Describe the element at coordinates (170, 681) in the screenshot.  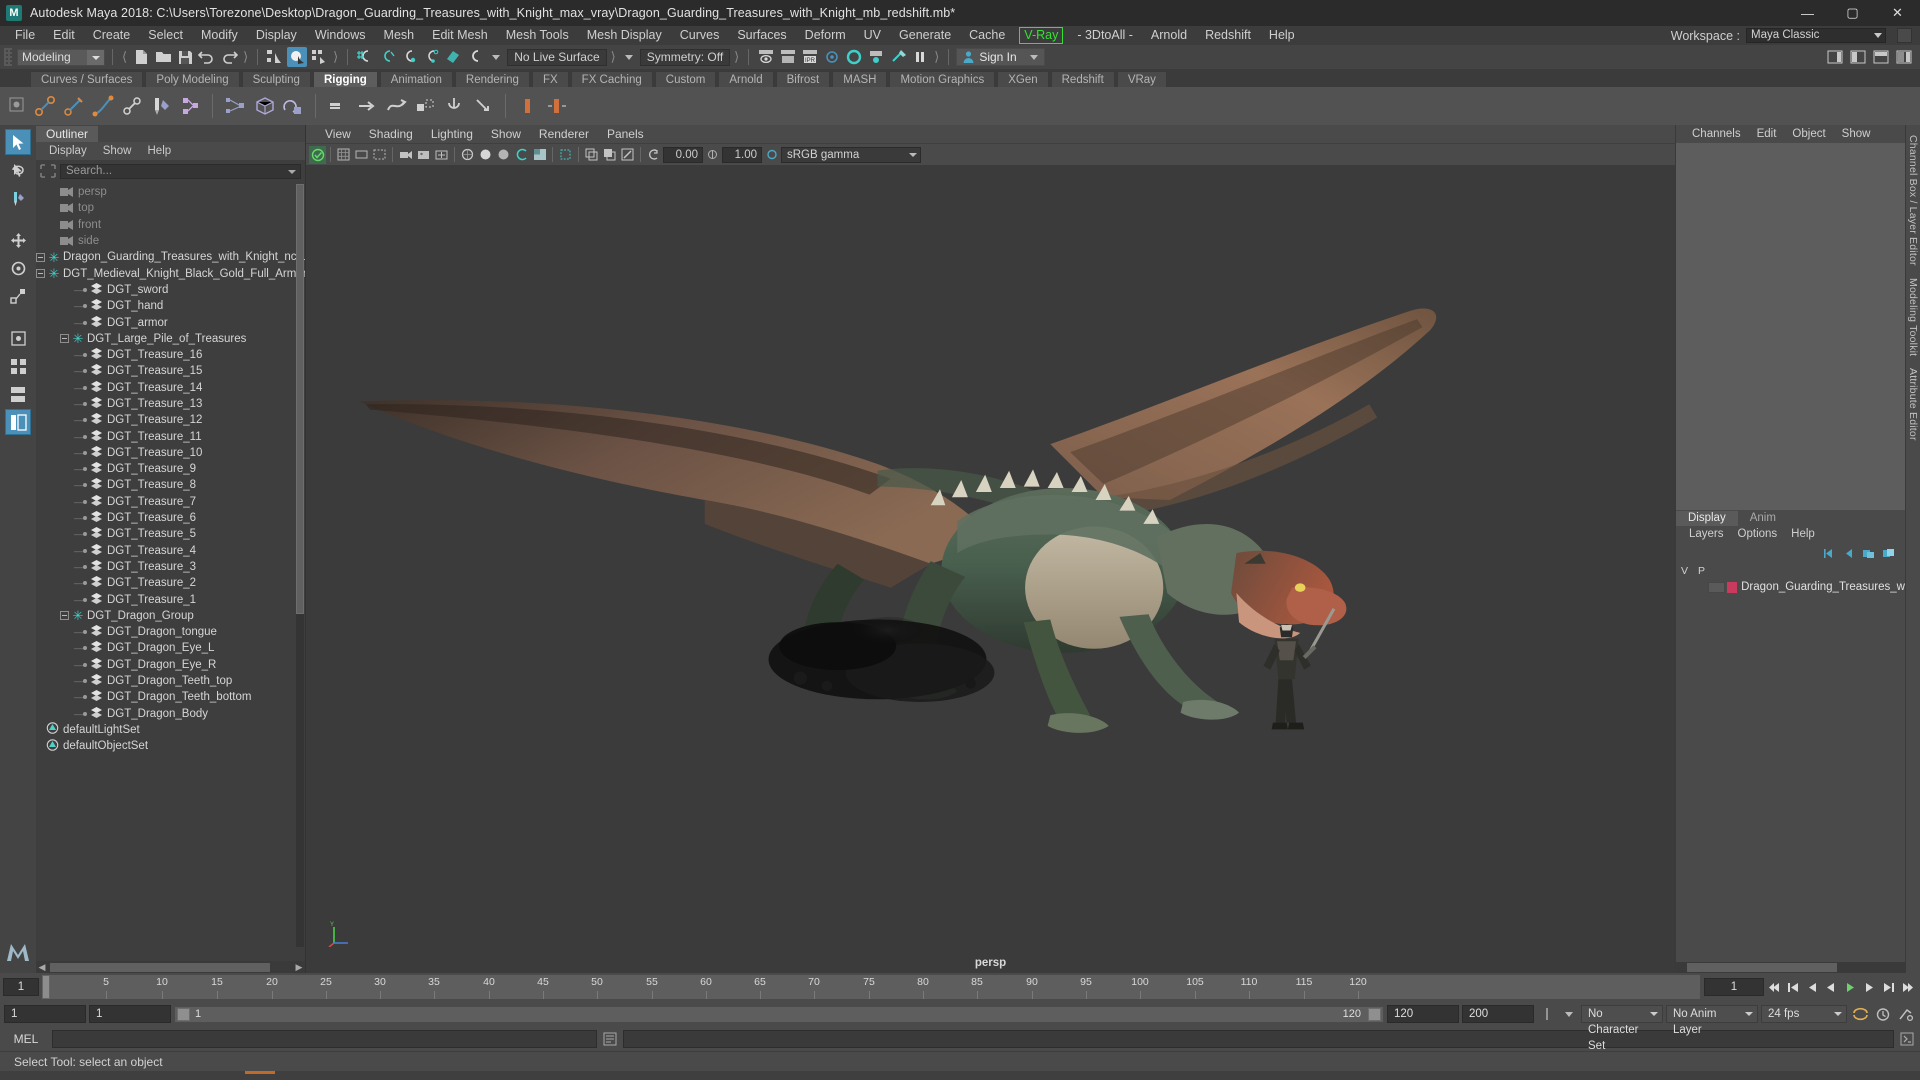
I see `outliner-item: — DGT_Dragon_Teeth_top` at that location.